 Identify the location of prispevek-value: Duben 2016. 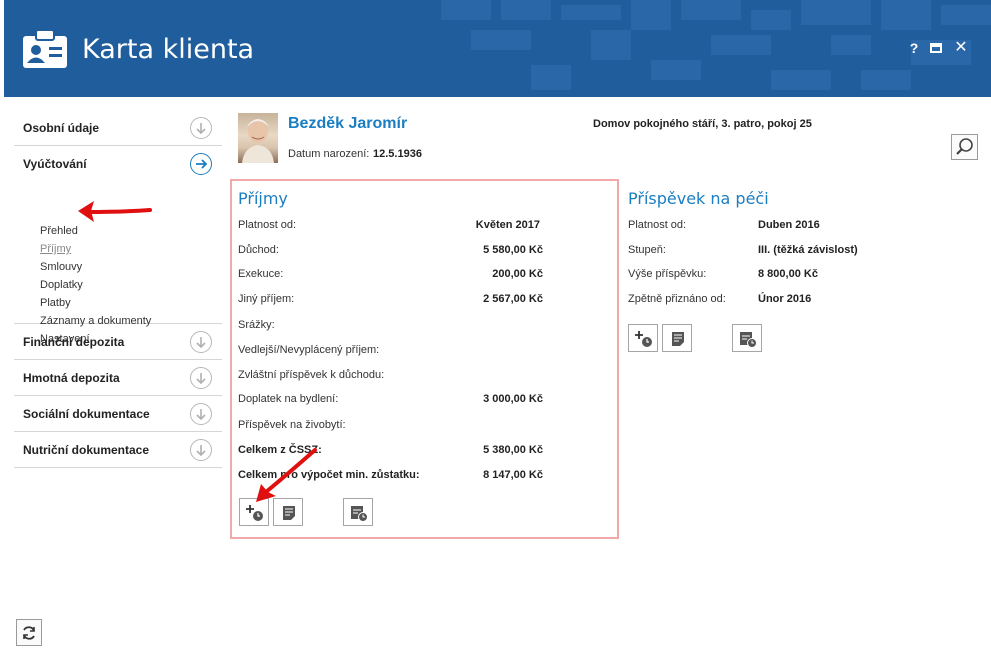
(789, 225).